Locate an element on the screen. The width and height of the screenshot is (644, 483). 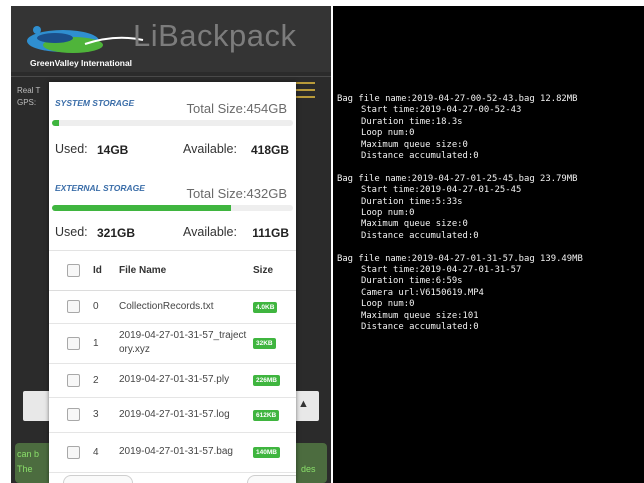
table-row: 2 2019-04-27-01-31-57.ply 226MB is located at coordinates (172, 380).